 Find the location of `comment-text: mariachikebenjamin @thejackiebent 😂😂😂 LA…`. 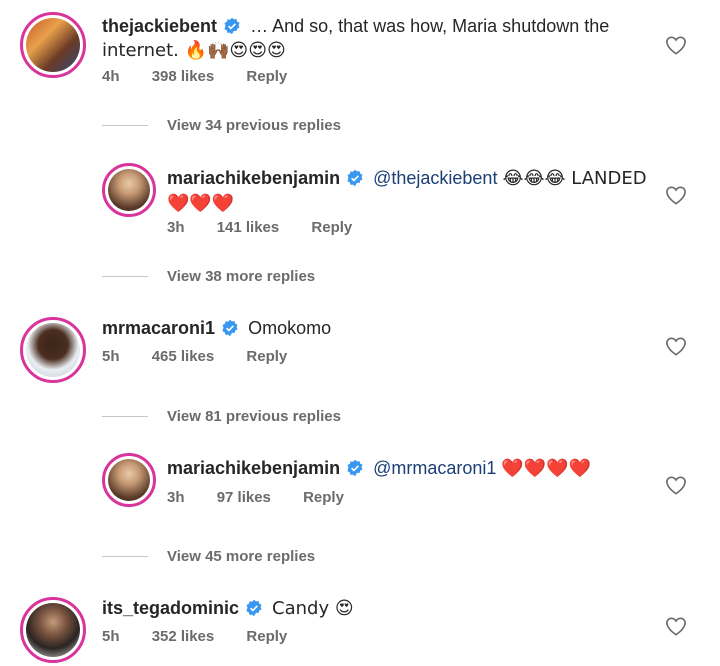

comment-text: mariachikebenjamin @thejackiebent 😂😂😂 LA… is located at coordinates (407, 191).